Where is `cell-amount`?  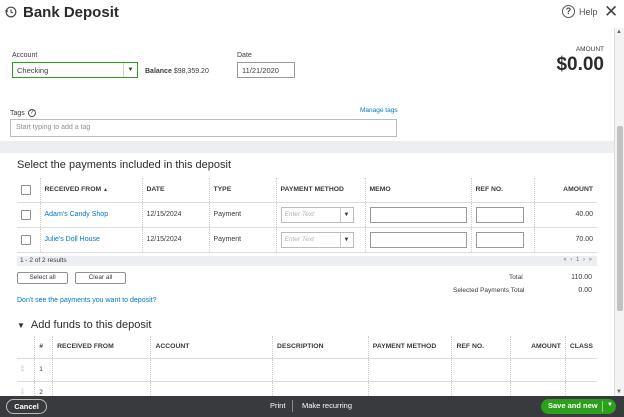 cell-amount is located at coordinates (538, 370).